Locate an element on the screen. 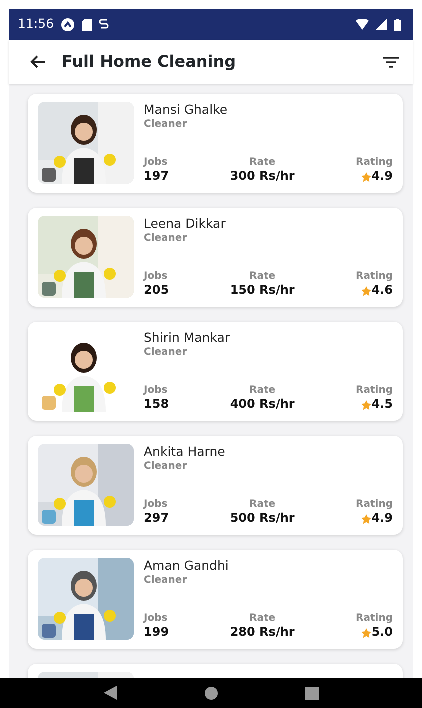  jobs-count: 205 is located at coordinates (157, 291).